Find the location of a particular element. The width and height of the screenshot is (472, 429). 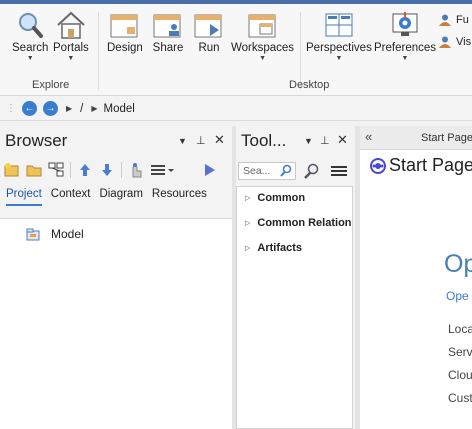

design-button: Design is located at coordinates (125, 32).